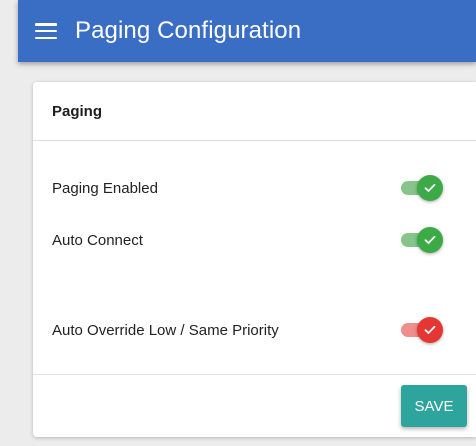 The image size is (476, 446). I want to click on auto-override-label: Auto Override Low / Same Priority, so click(165, 330).